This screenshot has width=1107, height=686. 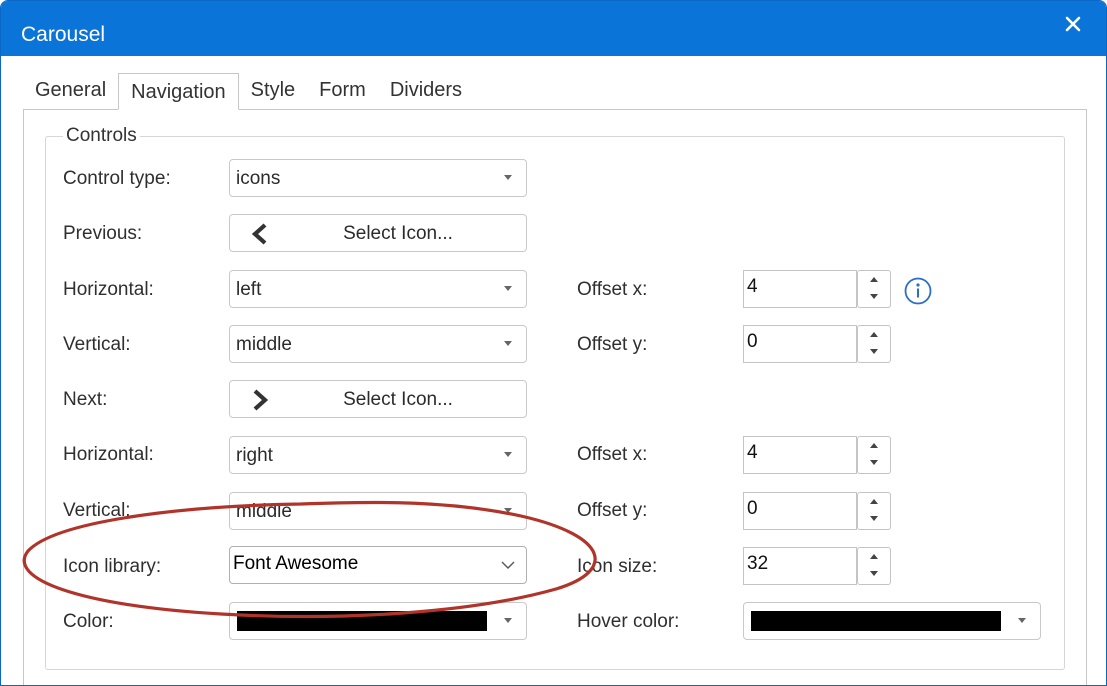 What do you see at coordinates (378, 565) in the screenshot?
I see `icon-library-select: Font Awesome` at bounding box center [378, 565].